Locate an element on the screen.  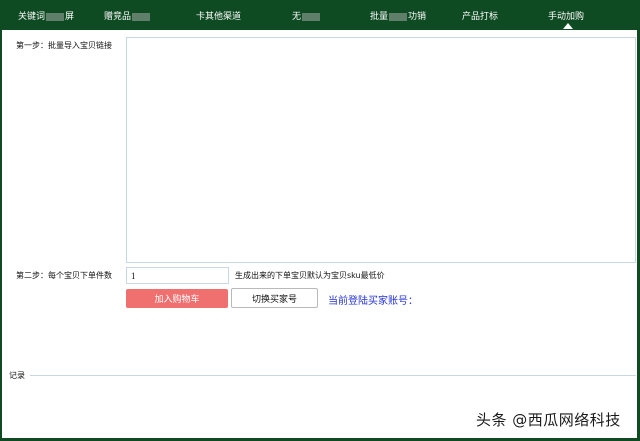
watermark-text: 头条 @西瓜网络科技 is located at coordinates (548, 420).